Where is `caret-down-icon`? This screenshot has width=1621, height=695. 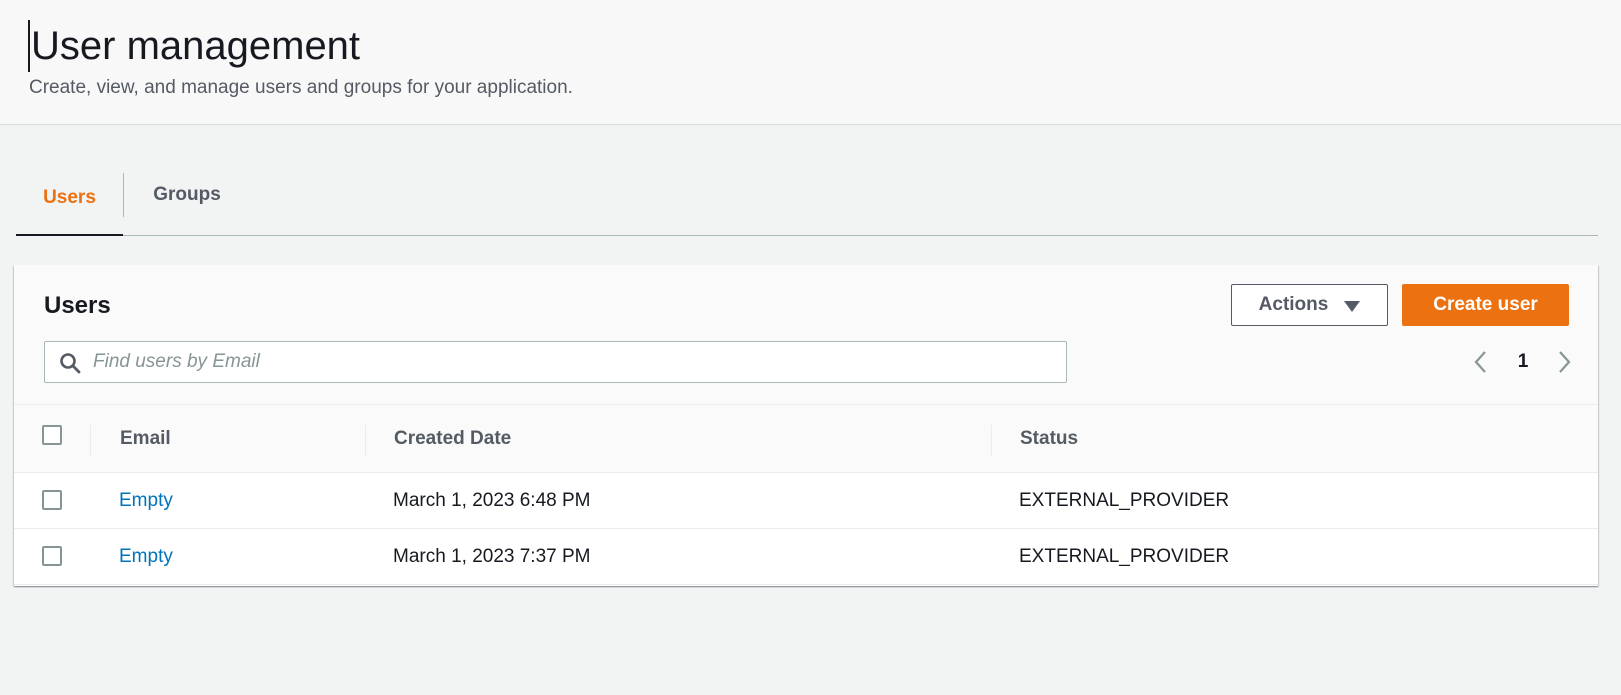
caret-down-icon is located at coordinates (1352, 306).